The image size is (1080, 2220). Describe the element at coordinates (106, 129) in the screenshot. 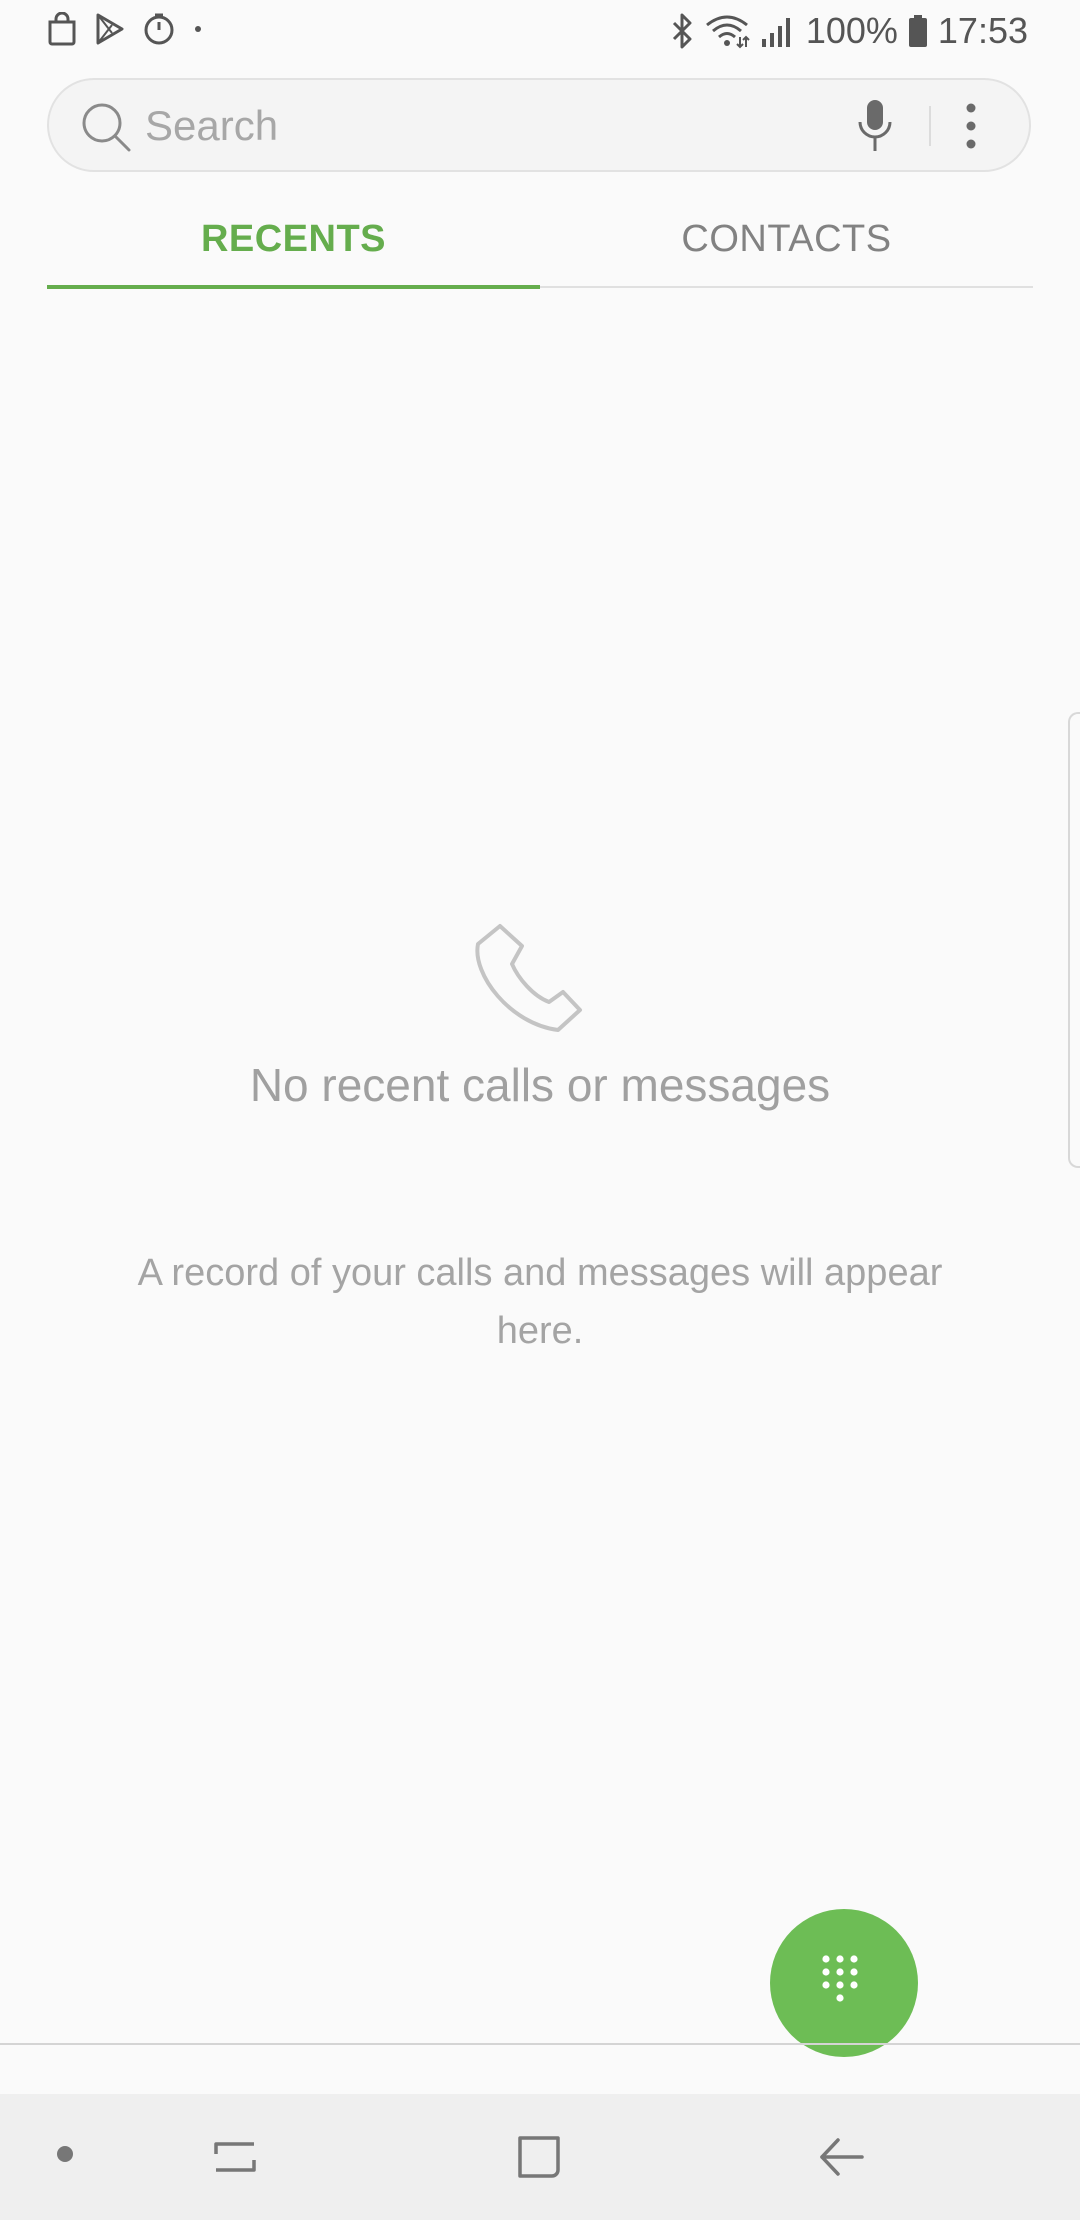

I see `search-icon` at that location.